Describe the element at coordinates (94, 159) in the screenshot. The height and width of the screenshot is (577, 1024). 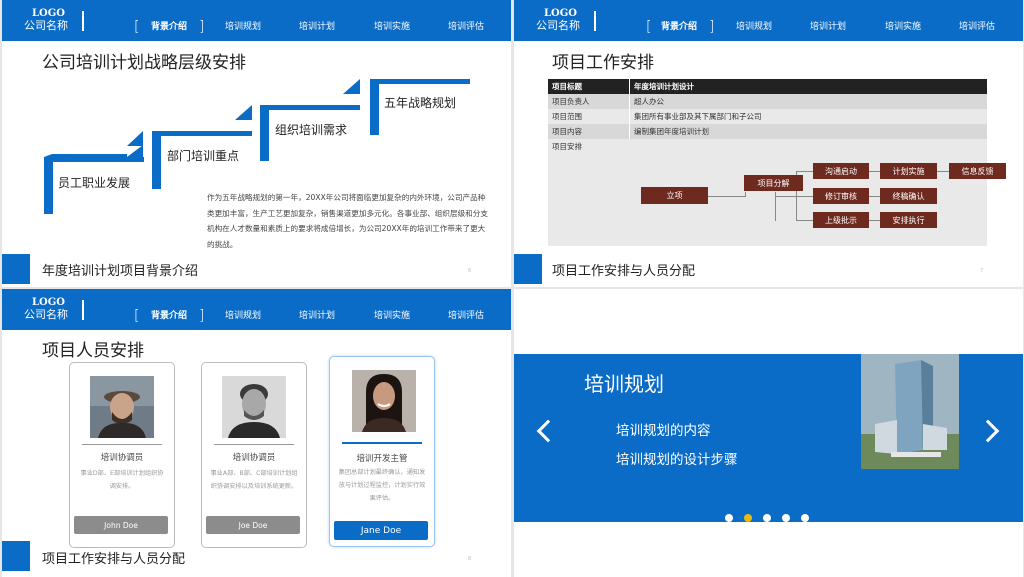
I see `step-1-bar` at that location.